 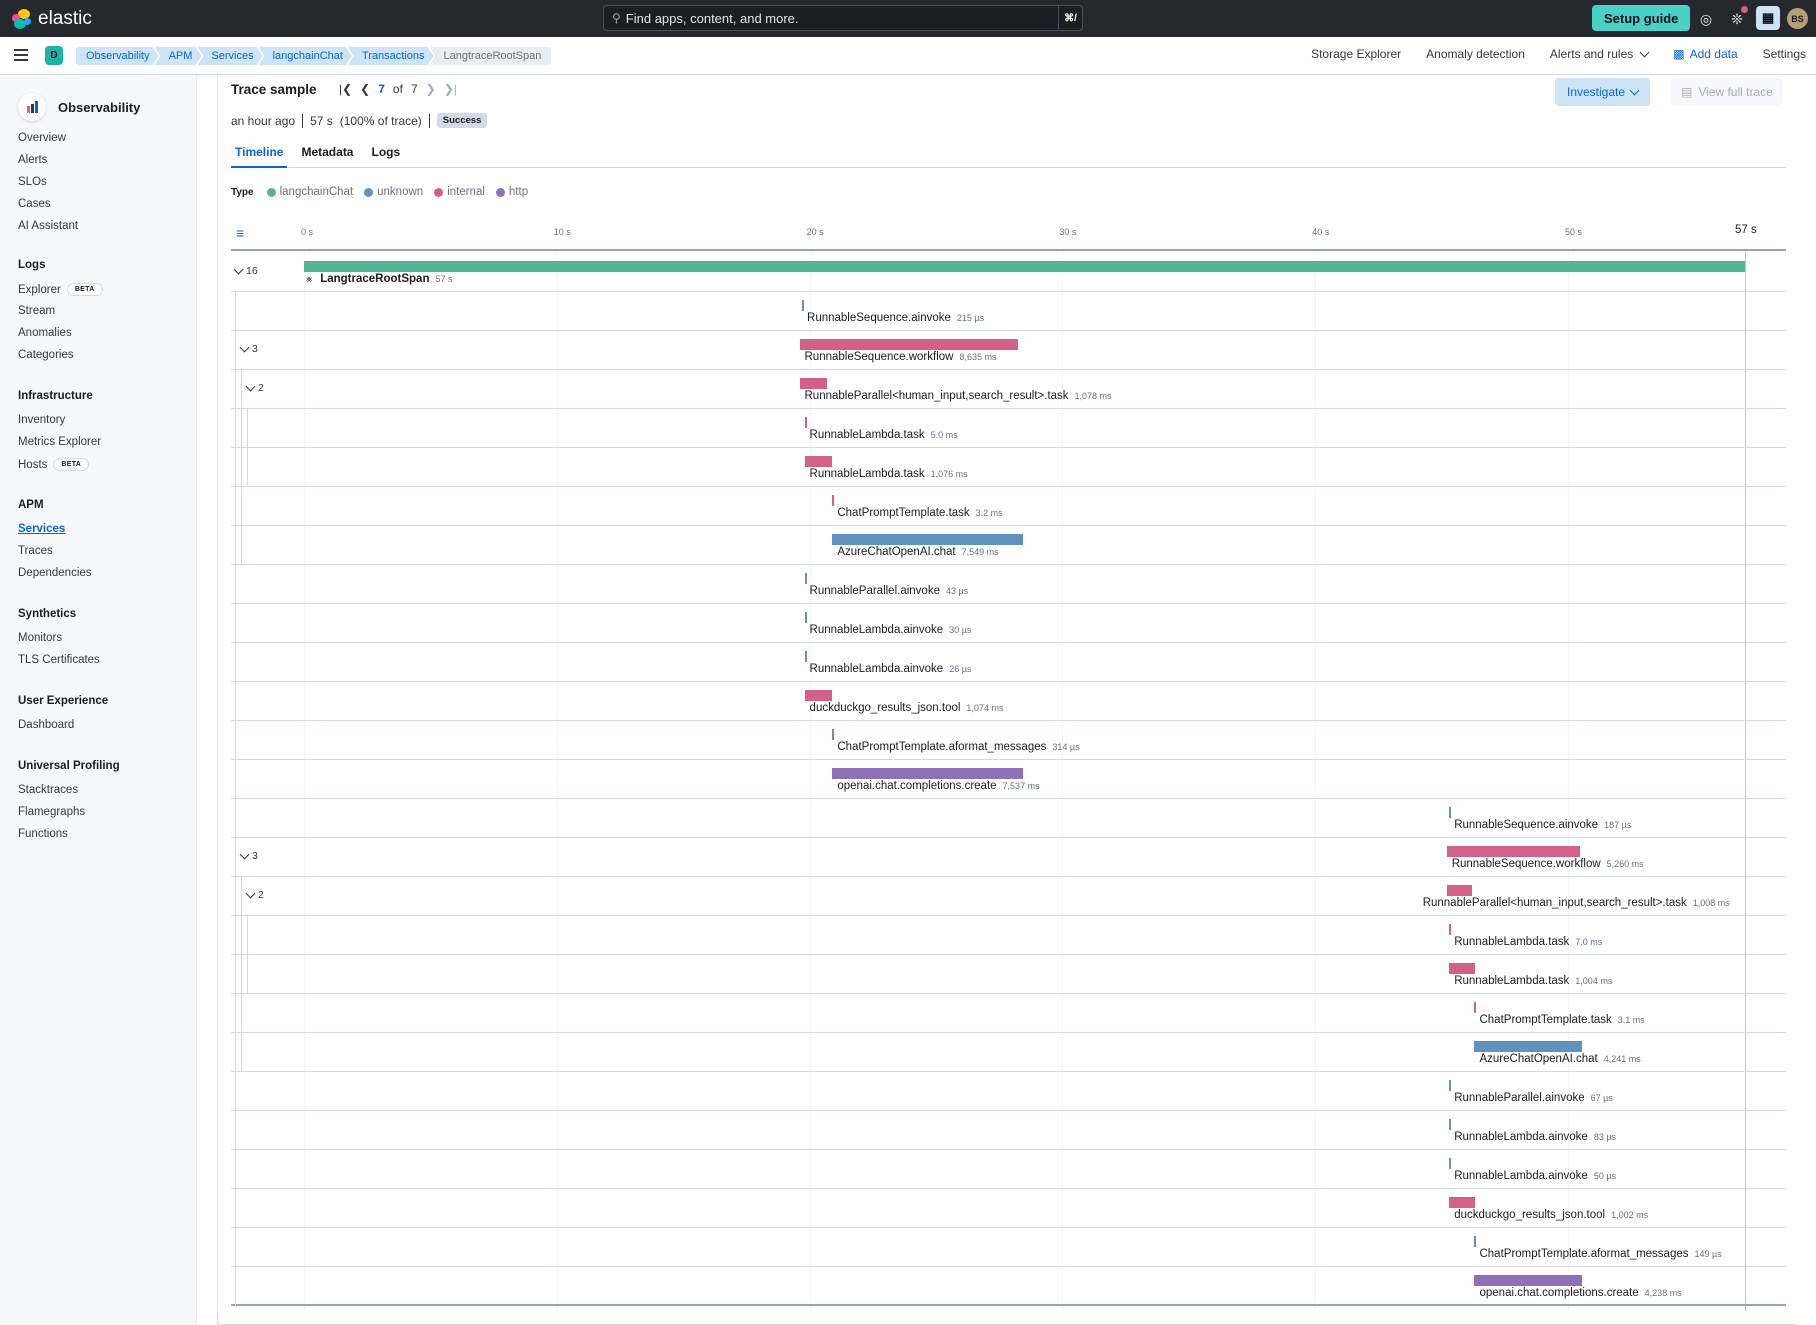 I want to click on app-switcher-icon: ▦, so click(x=1768, y=18).